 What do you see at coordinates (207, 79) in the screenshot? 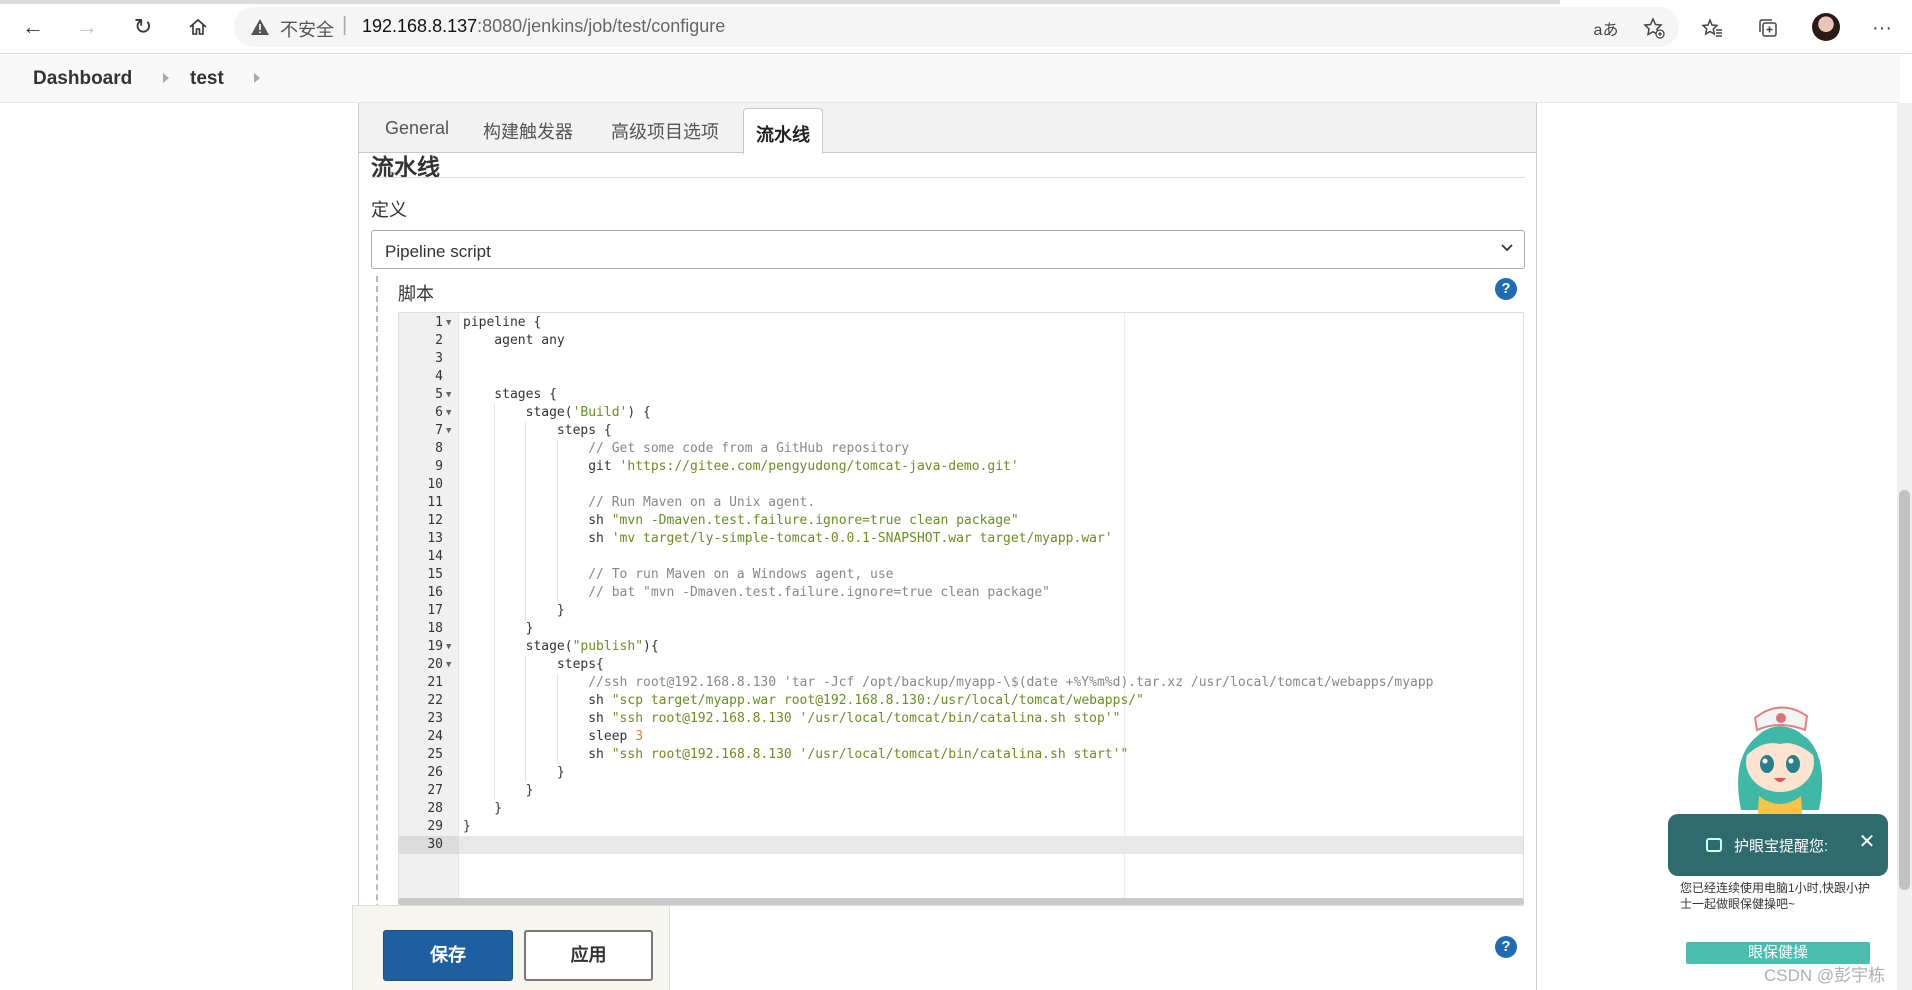
I see `breadcrumb-test: test` at bounding box center [207, 79].